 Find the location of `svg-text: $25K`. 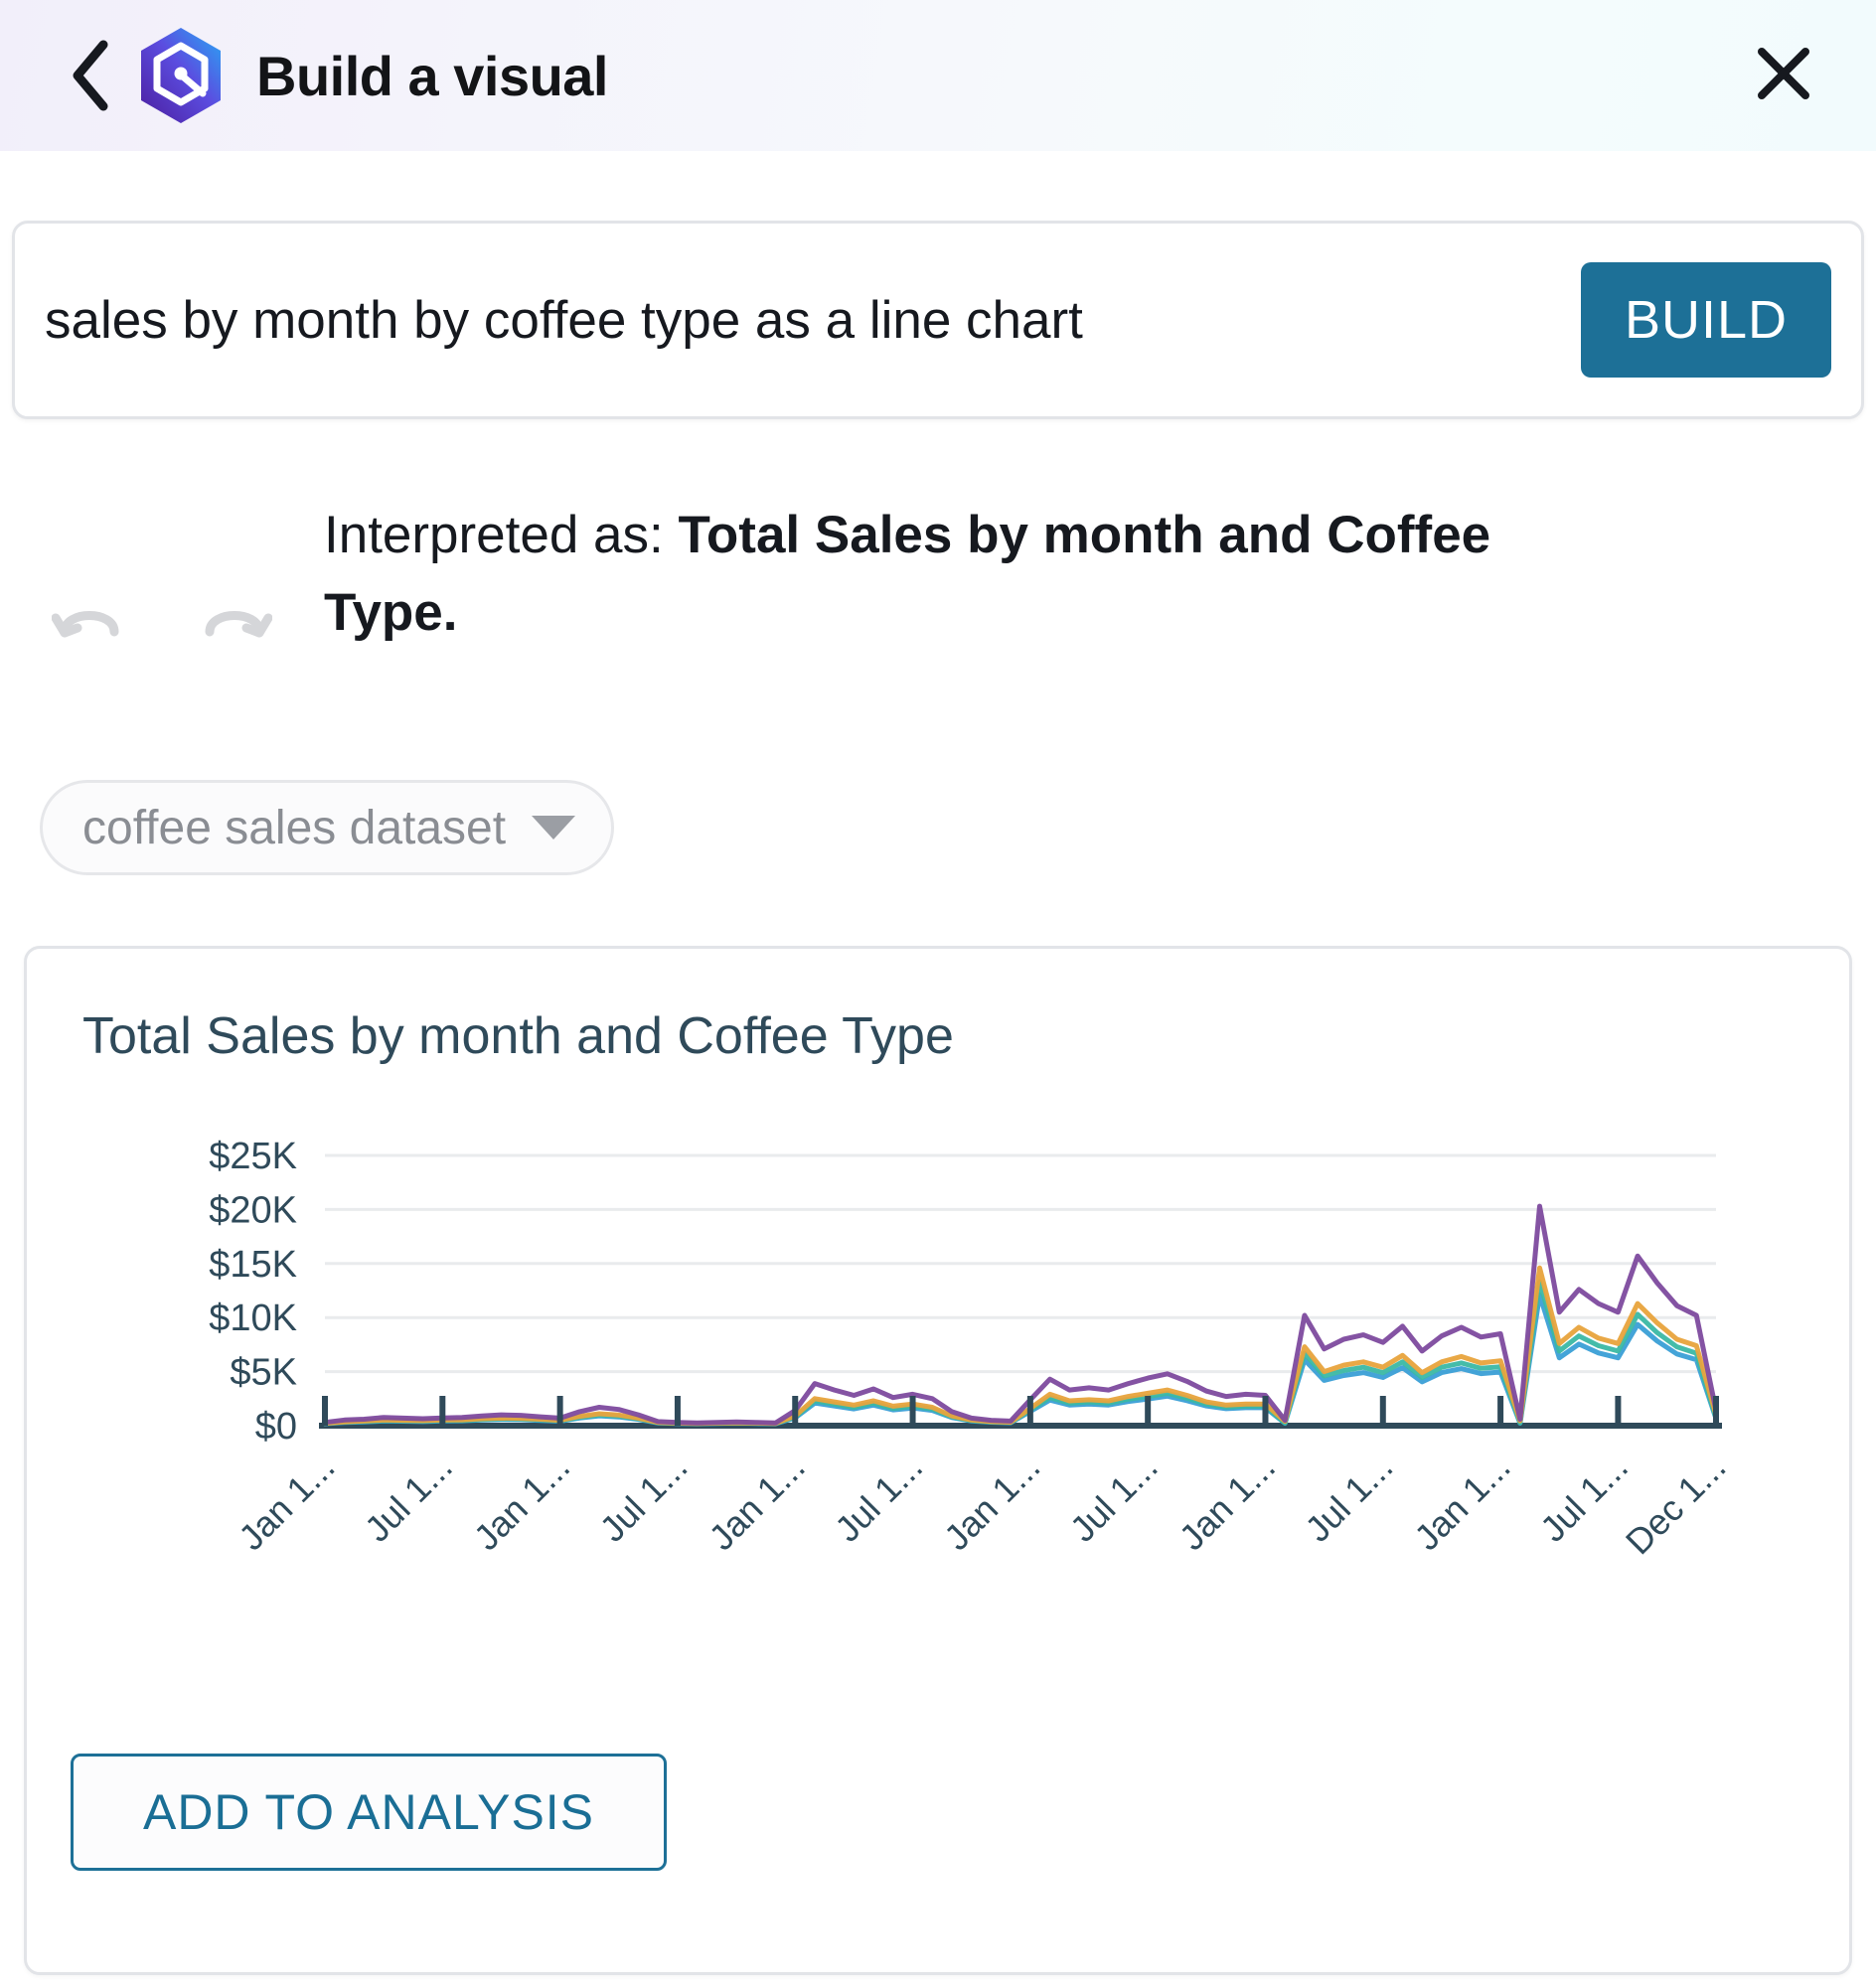

svg-text: $25K is located at coordinates (253, 1156).